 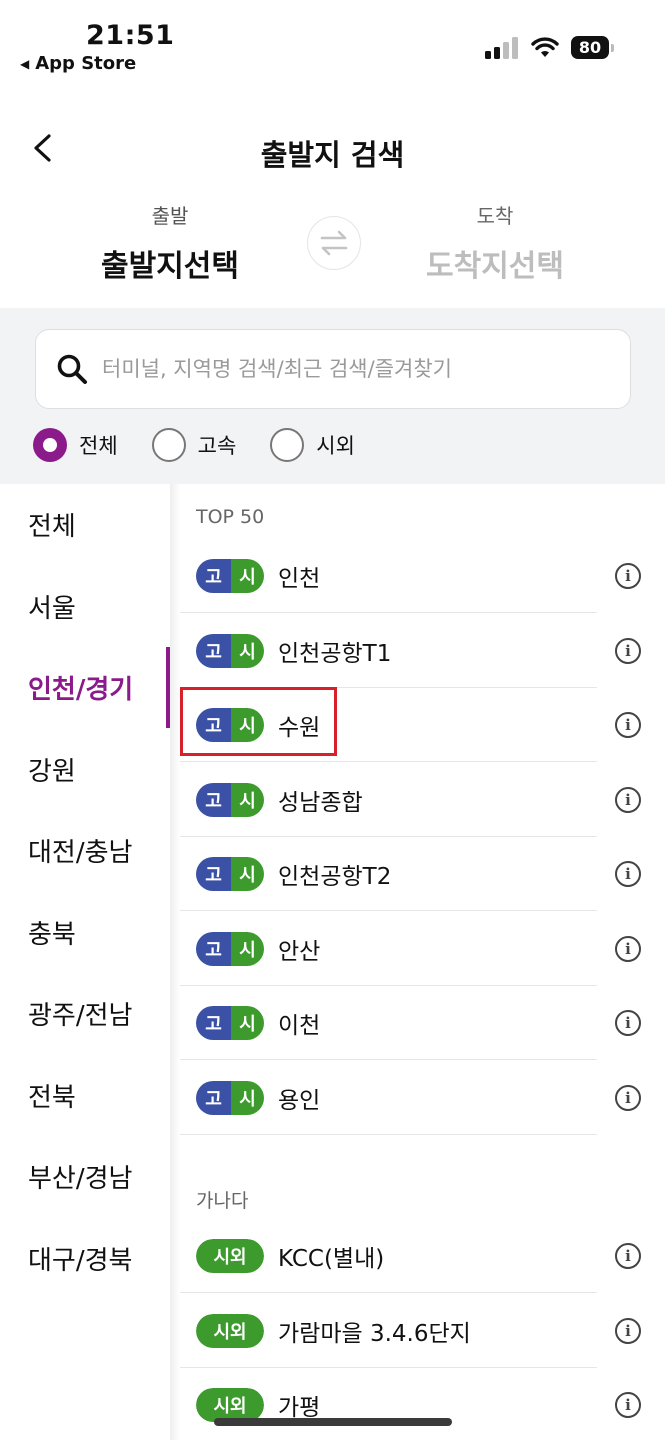 What do you see at coordinates (85, 1259) in the screenshot?
I see `region-item: 대구/경북` at bounding box center [85, 1259].